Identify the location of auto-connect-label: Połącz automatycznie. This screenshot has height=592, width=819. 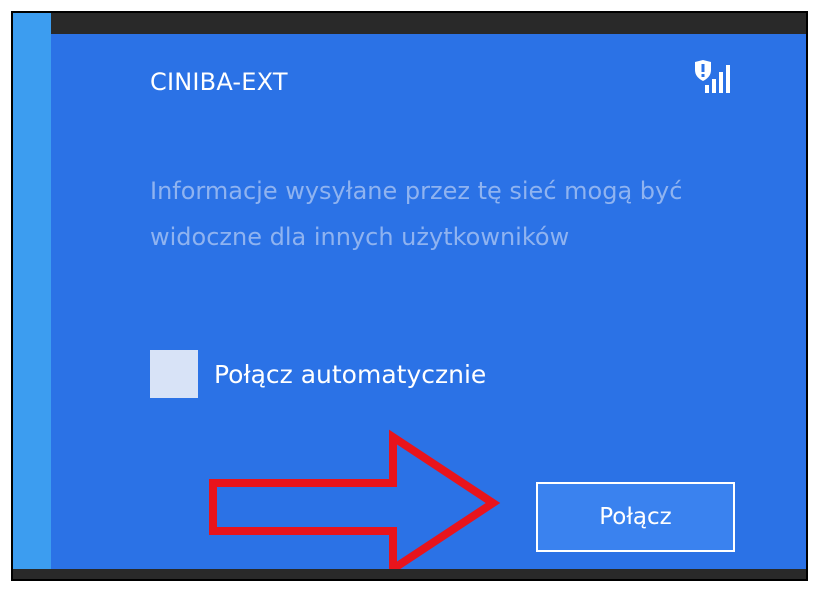
(350, 374).